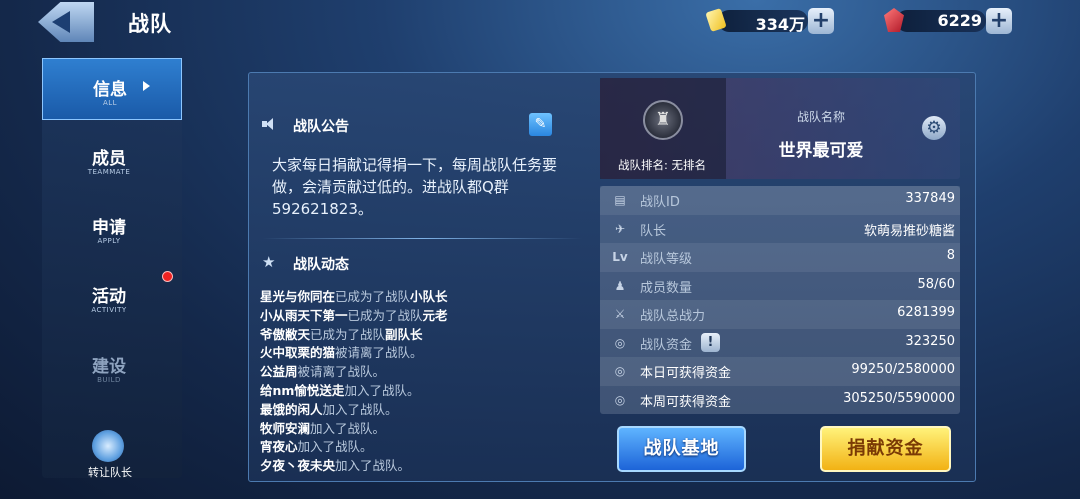 This screenshot has height=499, width=1080. I want to click on divider, so click(422, 238).